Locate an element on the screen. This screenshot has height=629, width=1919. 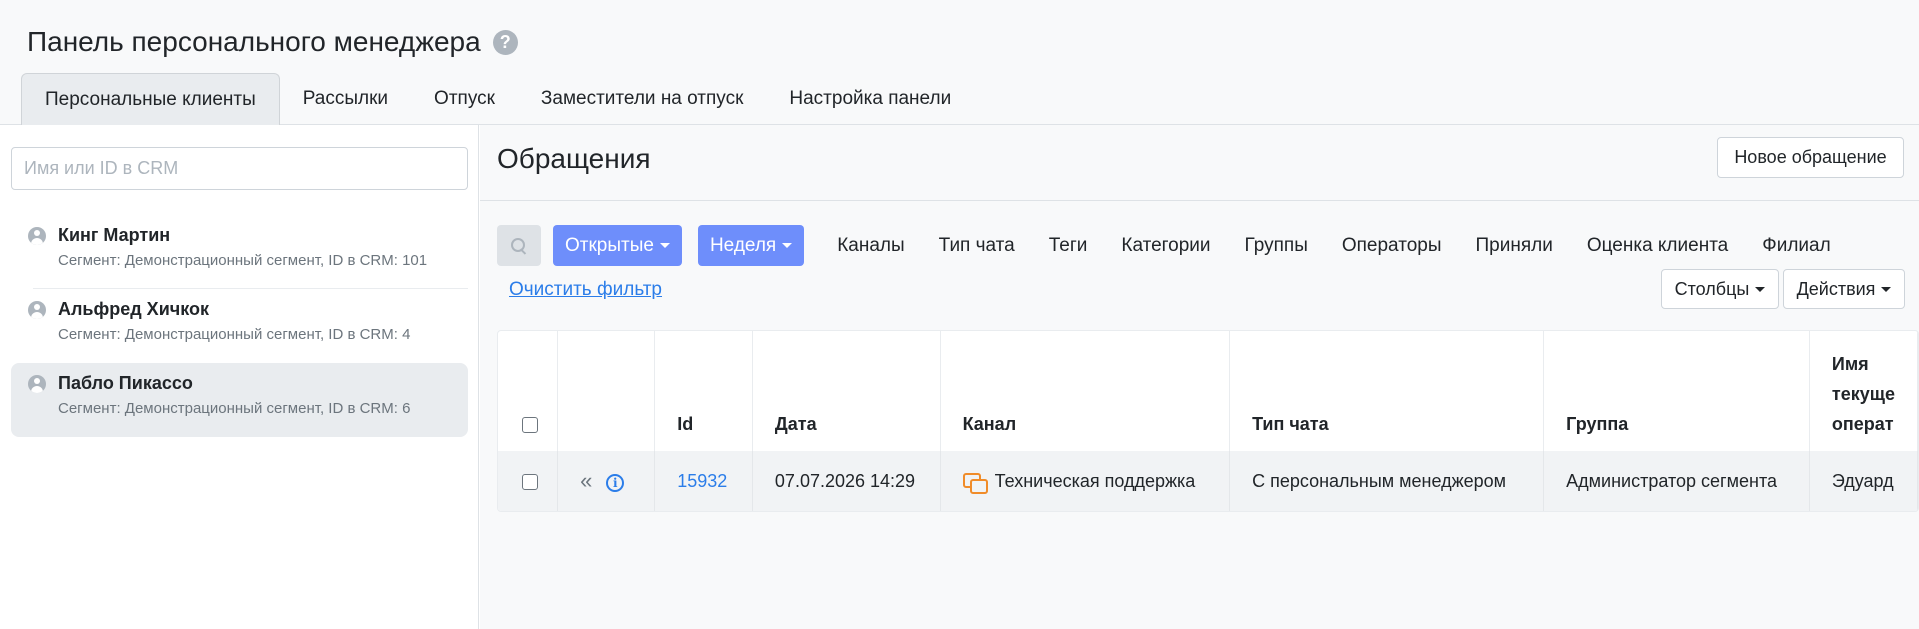
page-title: Панель персонального менеджера ? is located at coordinates (272, 42).